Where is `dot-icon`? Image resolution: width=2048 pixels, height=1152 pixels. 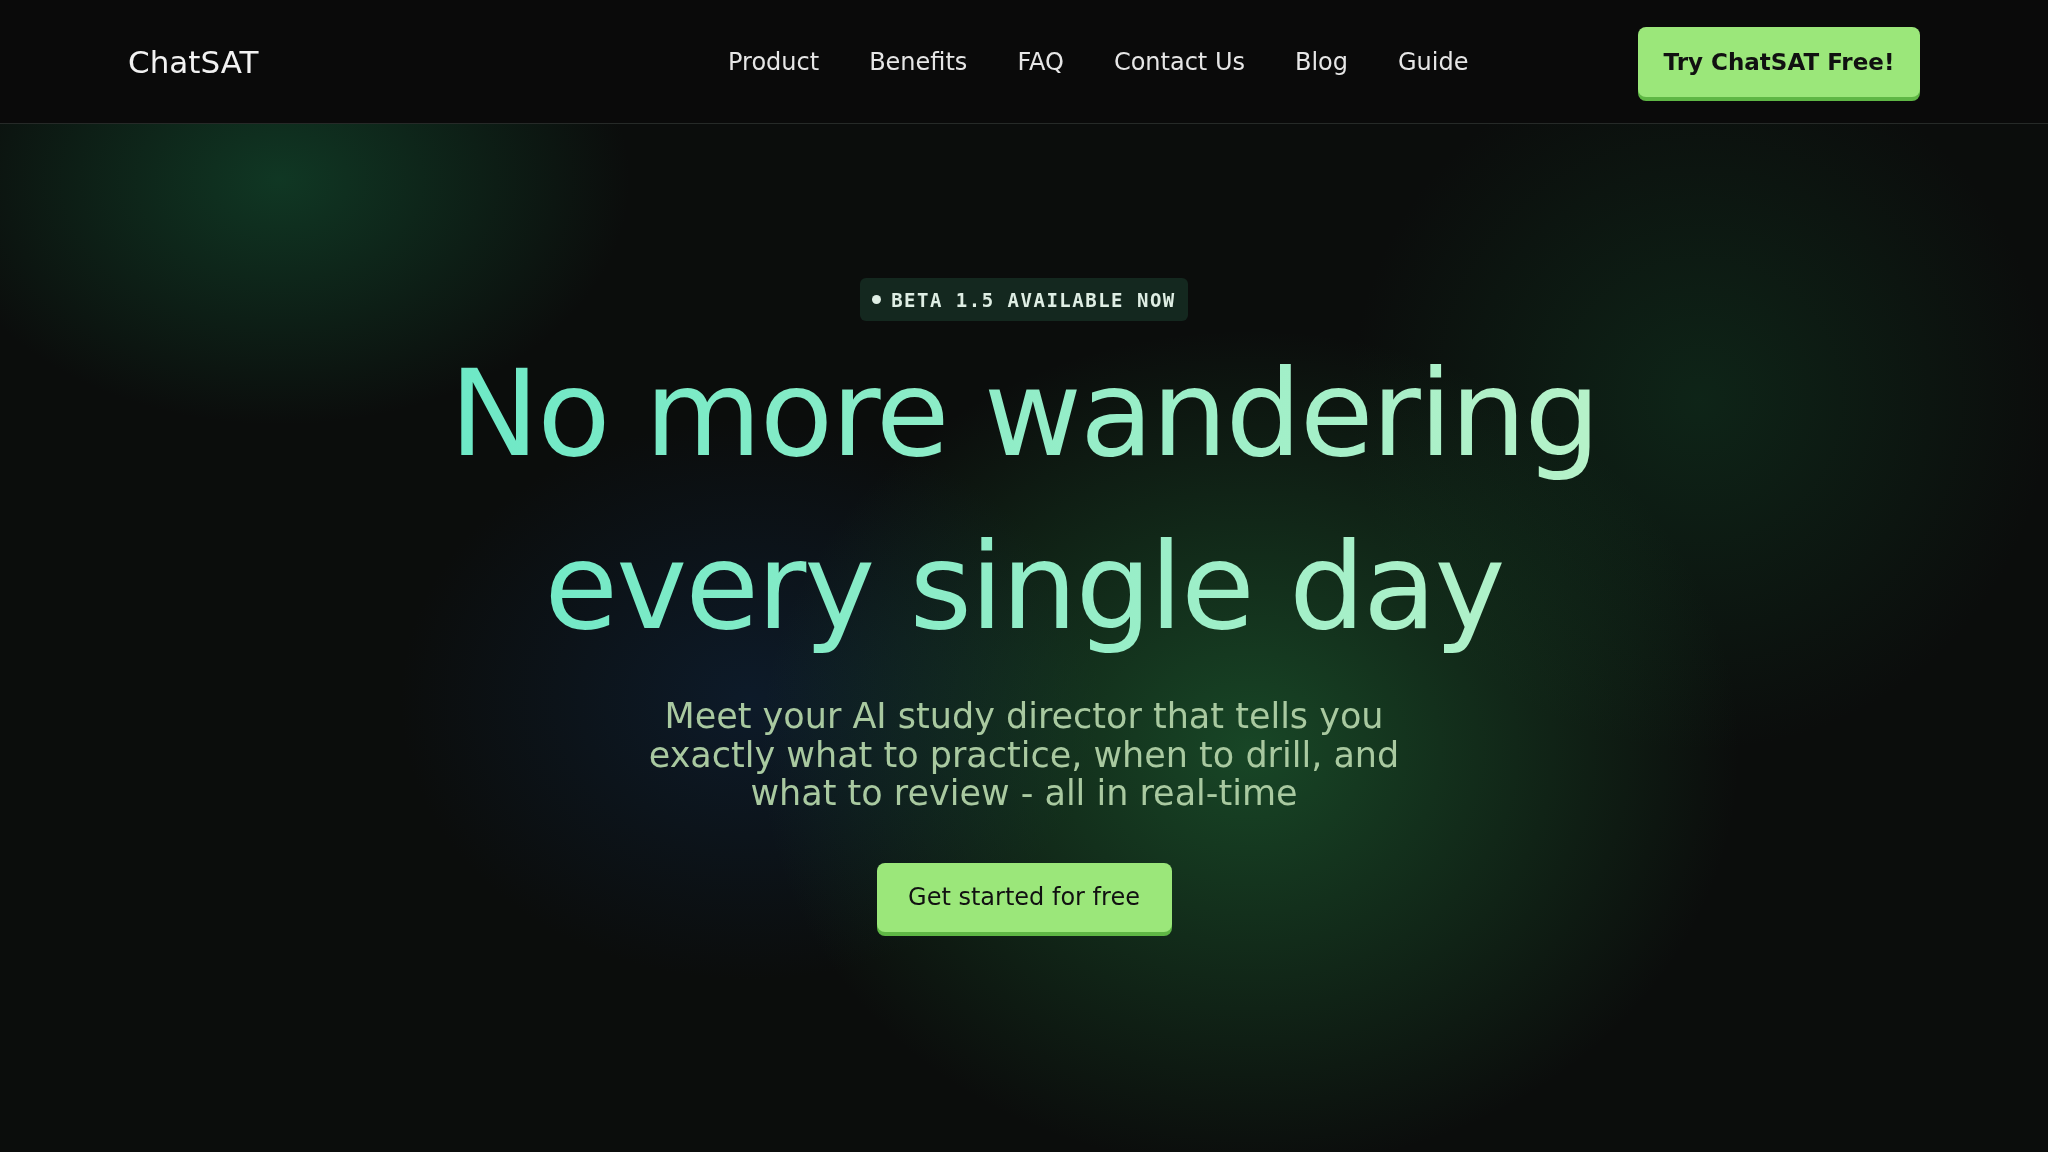 dot-icon is located at coordinates (877, 299).